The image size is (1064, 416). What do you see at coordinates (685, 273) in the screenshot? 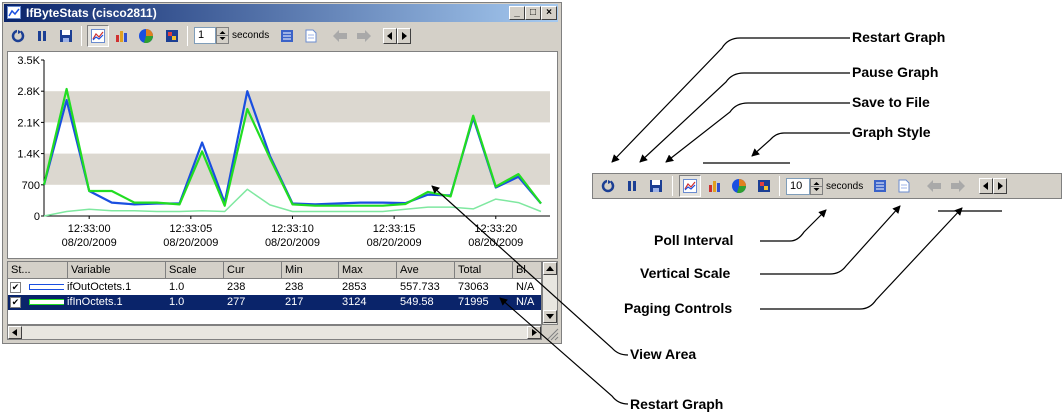
I see `callout-vertical-scale: Vertical Scale` at bounding box center [685, 273].